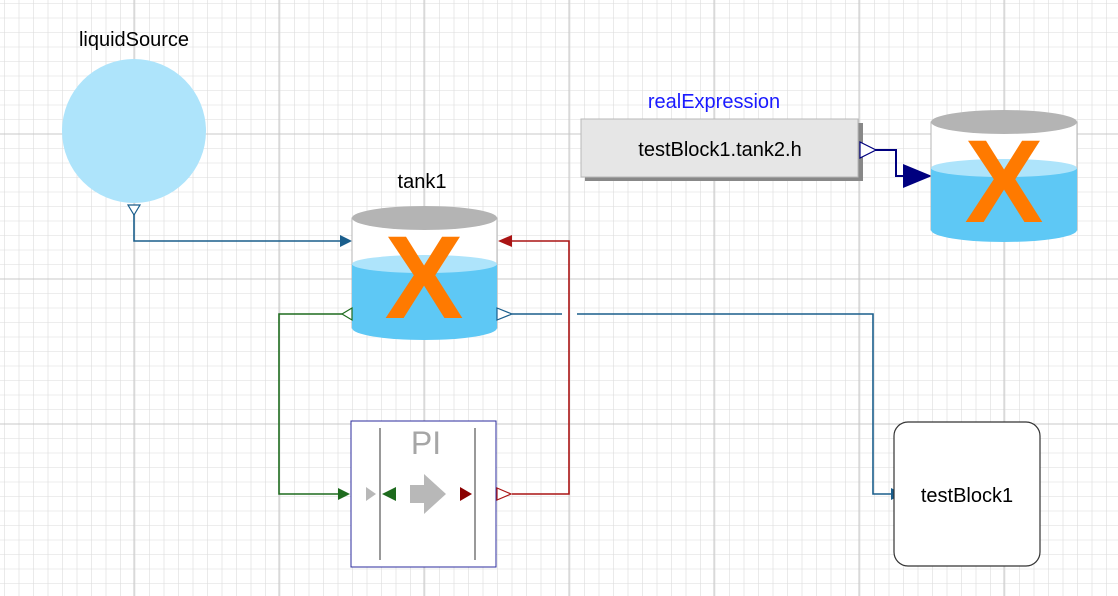  What do you see at coordinates (134, 131) in the screenshot?
I see `circle-source-icon` at bounding box center [134, 131].